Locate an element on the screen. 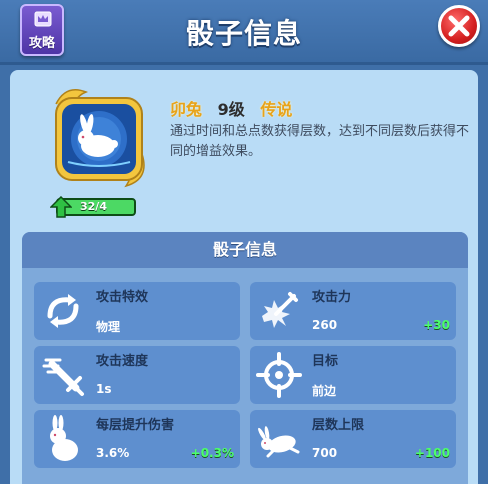 This screenshot has width=488, height=484. stat-label: 层数上限 is located at coordinates (338, 425).